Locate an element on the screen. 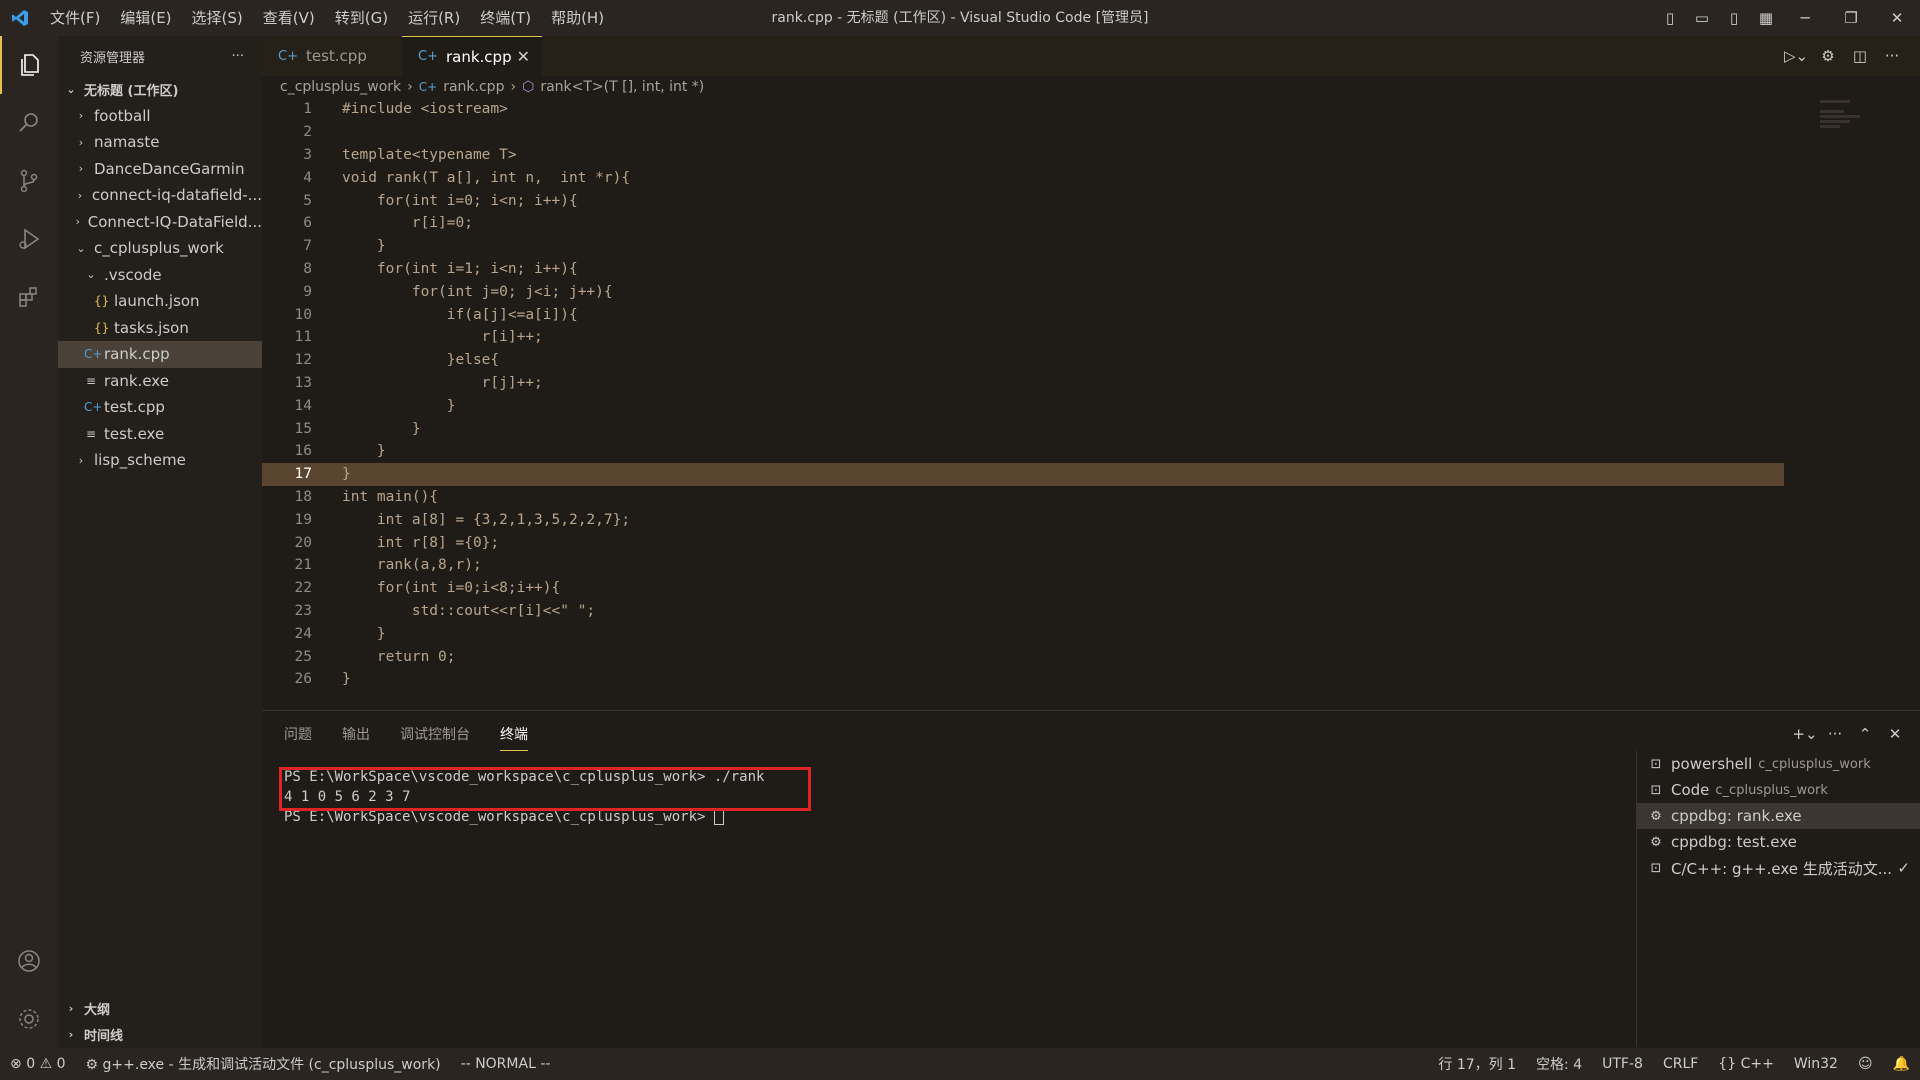  menu-file: 文件(F) is located at coordinates (75, 18).